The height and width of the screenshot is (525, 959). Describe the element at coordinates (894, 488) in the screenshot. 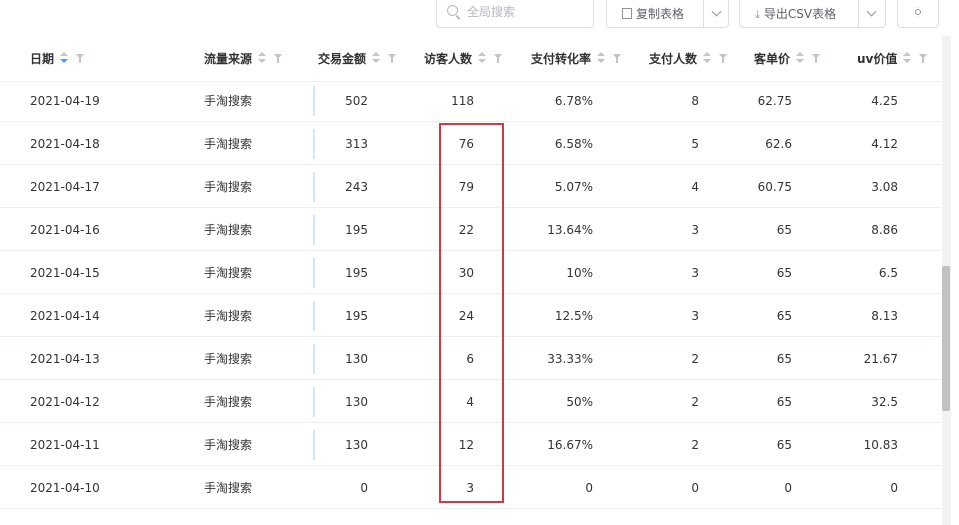

I see `cell-uv-value: 0` at that location.